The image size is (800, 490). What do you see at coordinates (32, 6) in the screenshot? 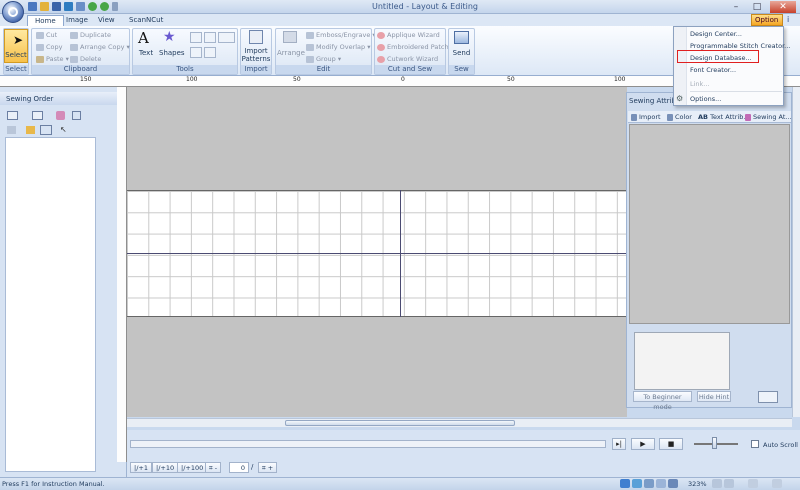
I see `new-file-icon` at bounding box center [32, 6].